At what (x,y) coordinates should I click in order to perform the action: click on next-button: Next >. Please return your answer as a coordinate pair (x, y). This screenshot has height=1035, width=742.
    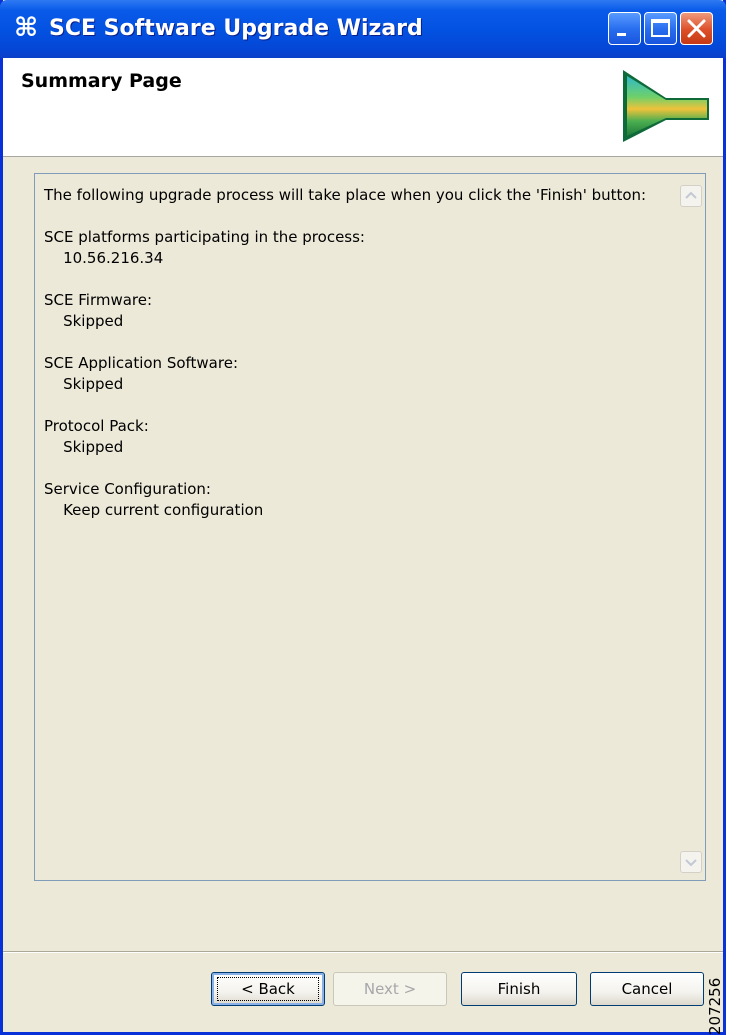
    Looking at the image, I should click on (390, 989).